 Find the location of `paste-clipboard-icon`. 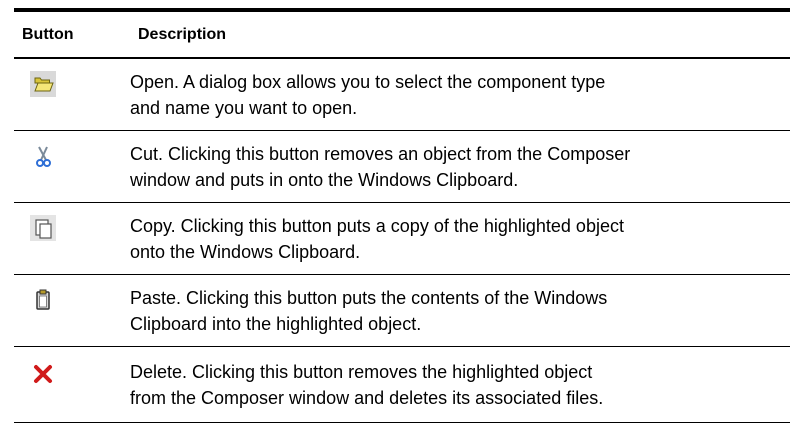

paste-clipboard-icon is located at coordinates (43, 300).